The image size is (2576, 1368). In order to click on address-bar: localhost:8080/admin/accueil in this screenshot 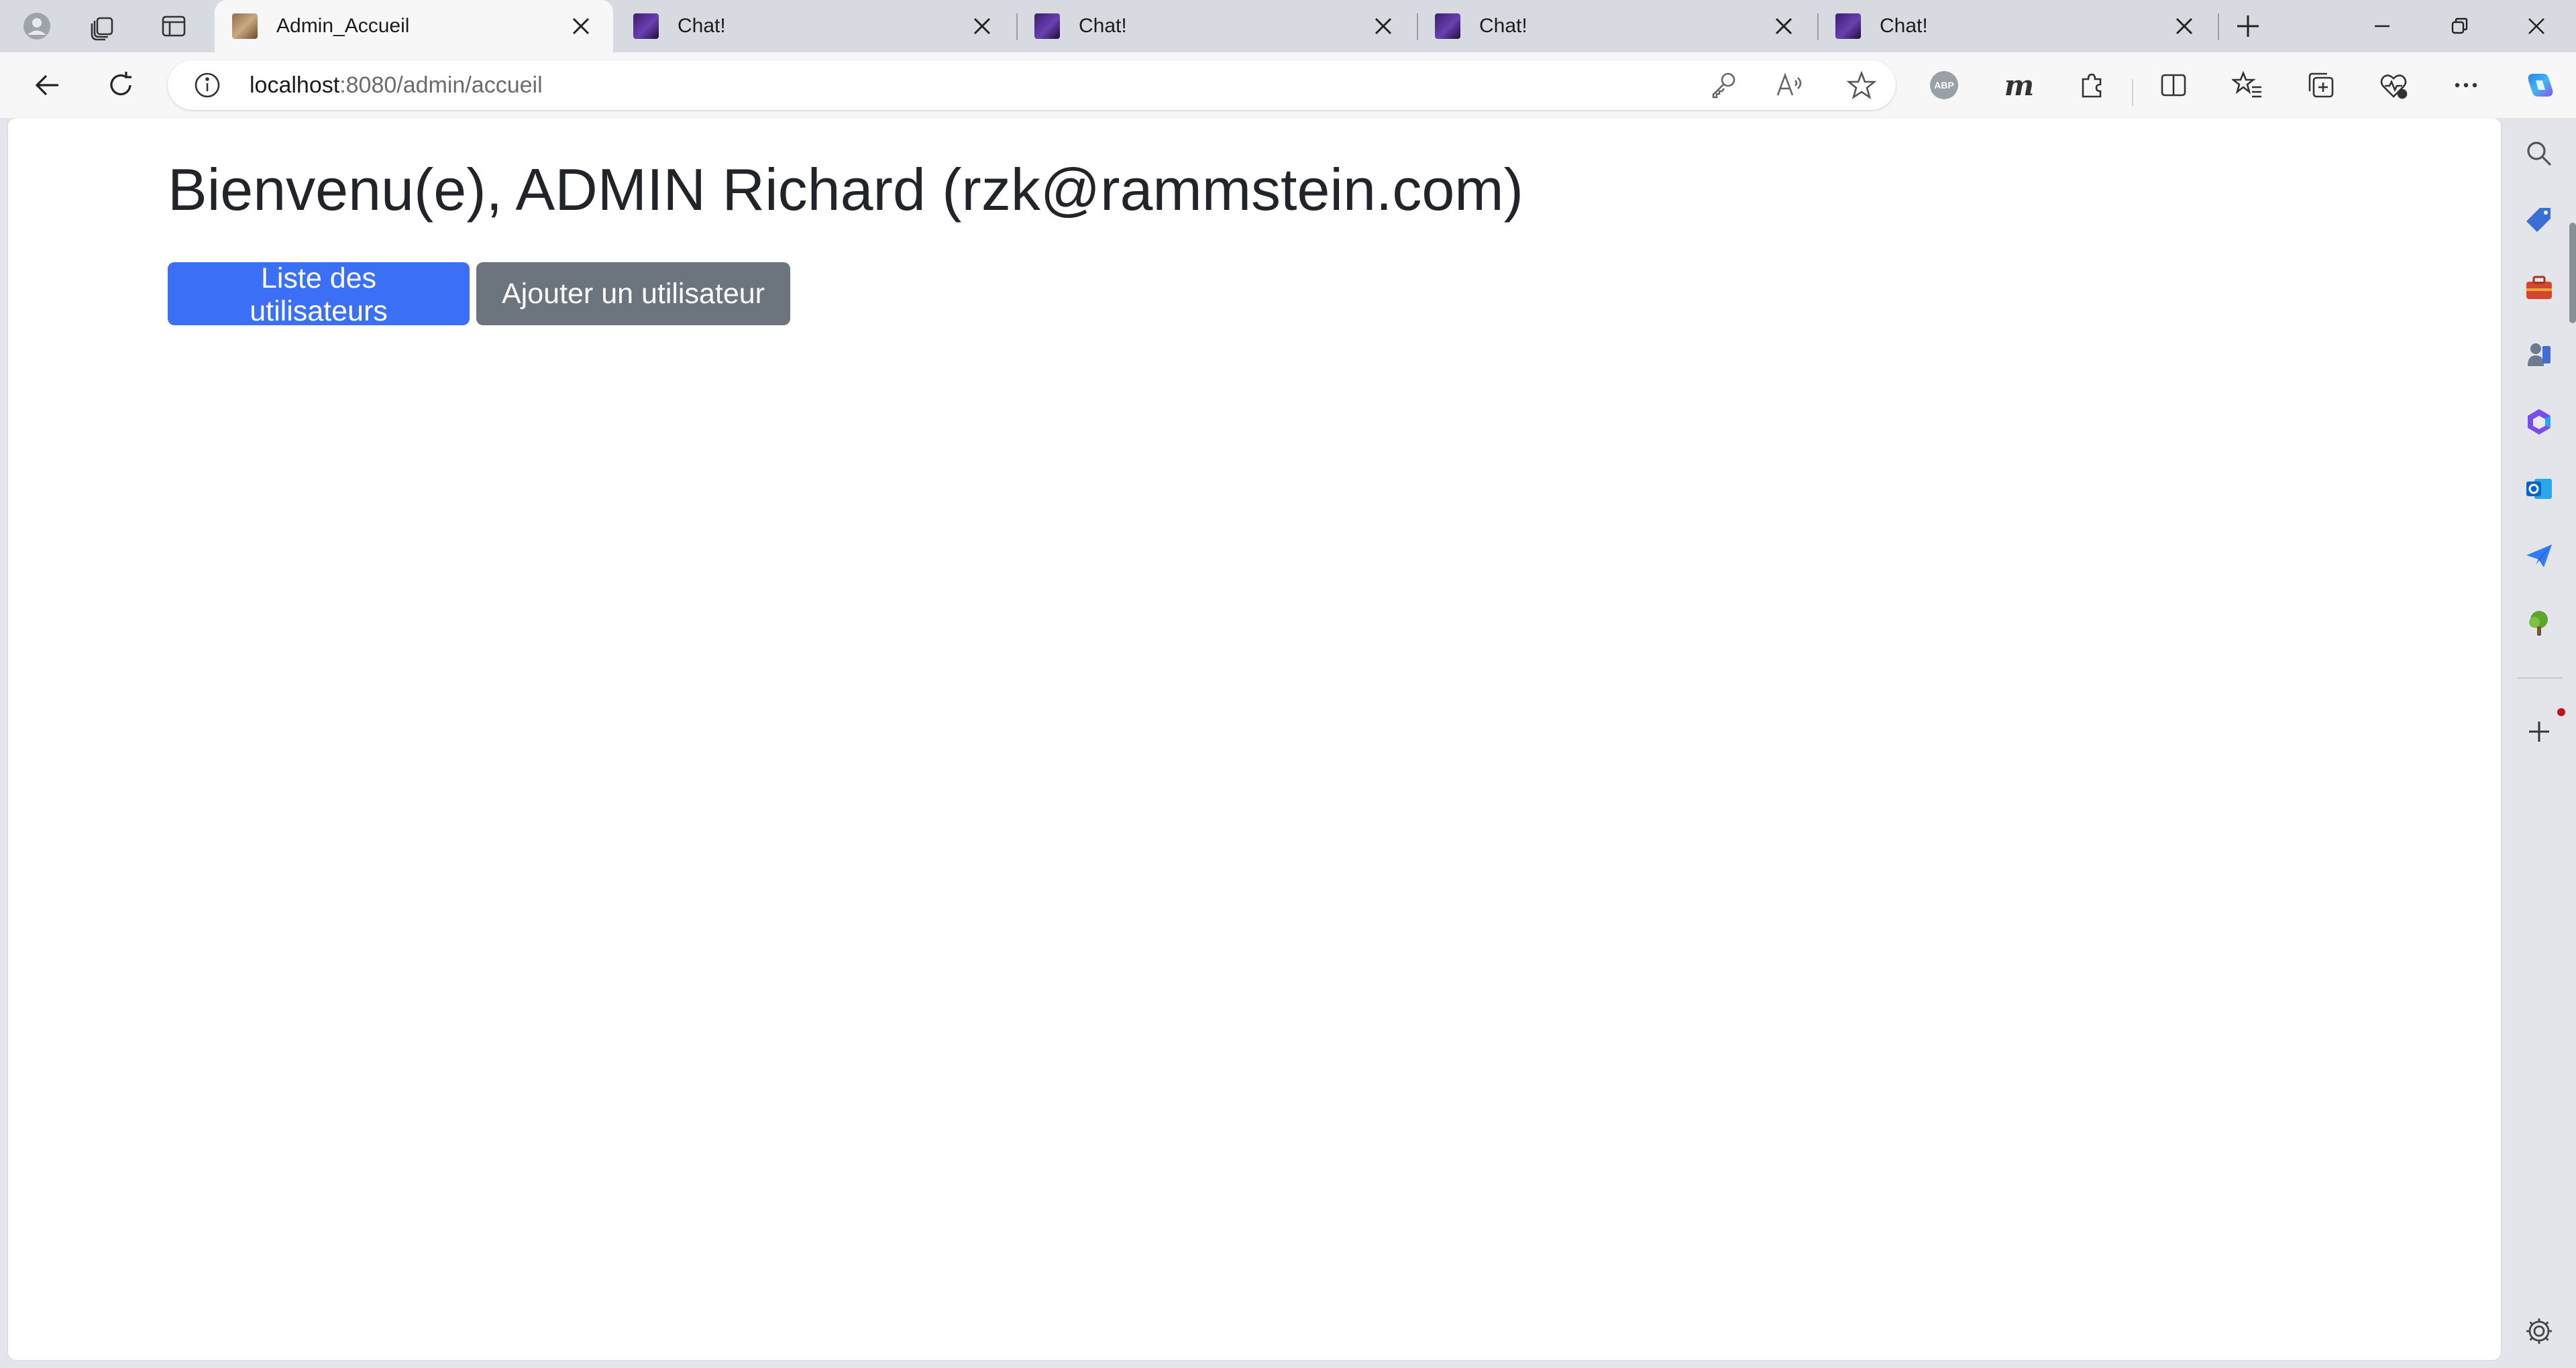, I will do `click(1032, 85)`.